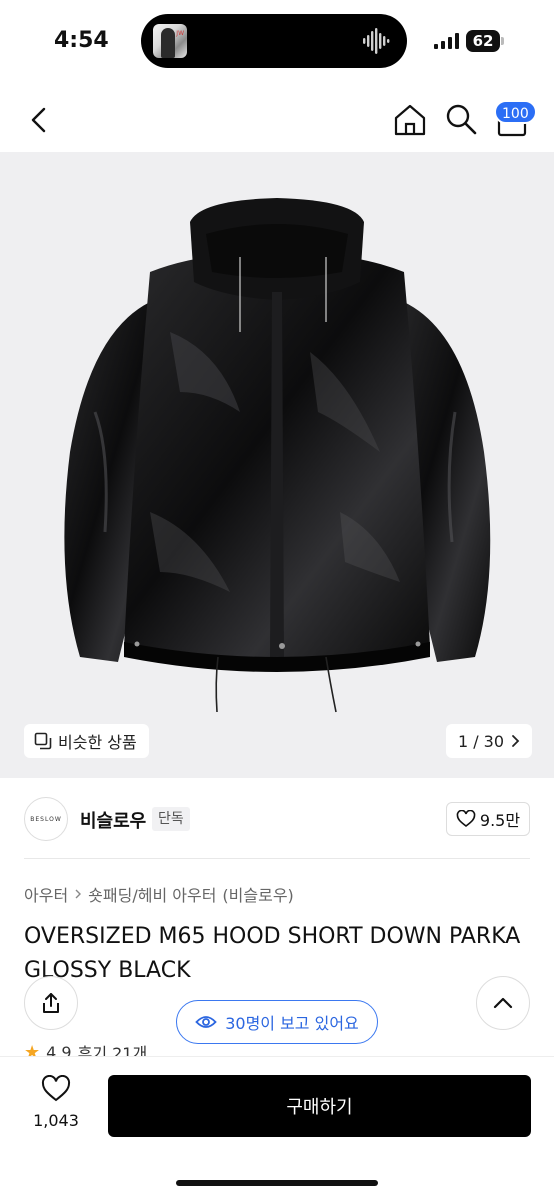  Describe the element at coordinates (502, 41) in the screenshot. I see `battery-tip` at that location.